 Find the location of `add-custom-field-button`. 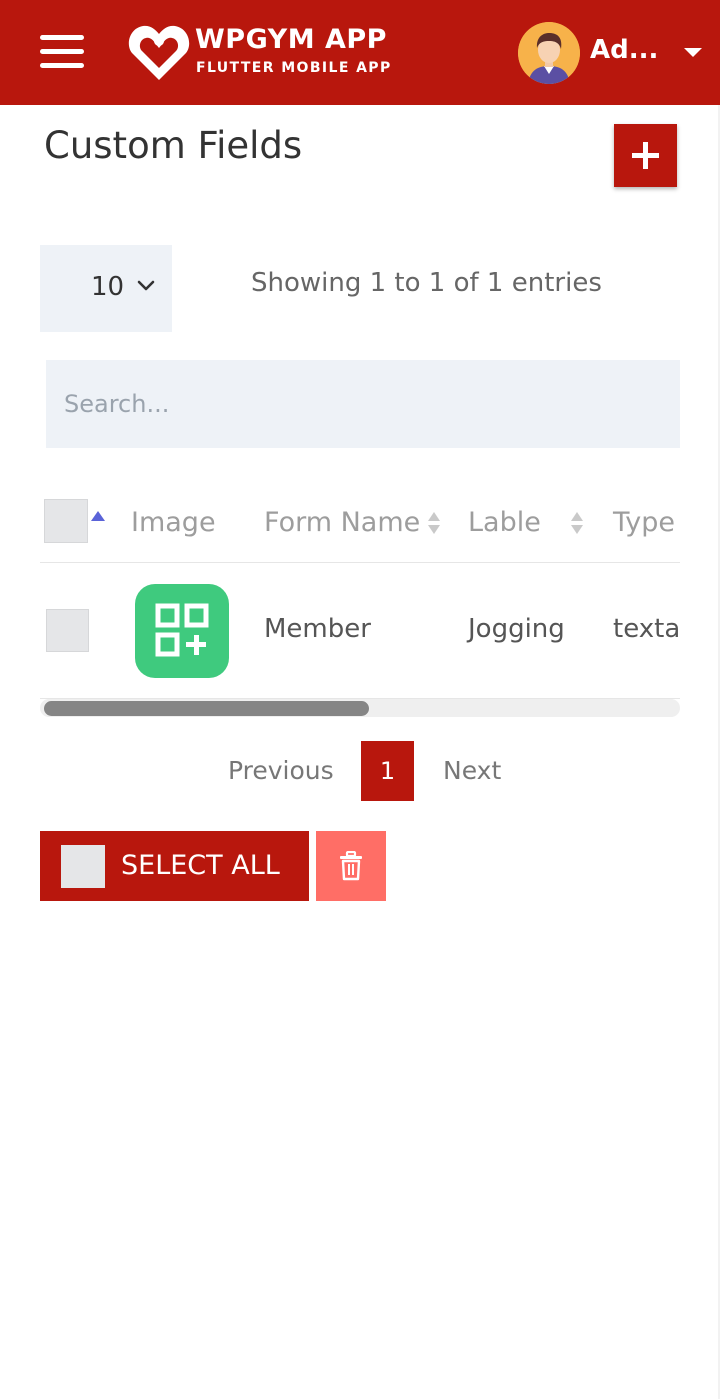

add-custom-field-button is located at coordinates (645, 155).